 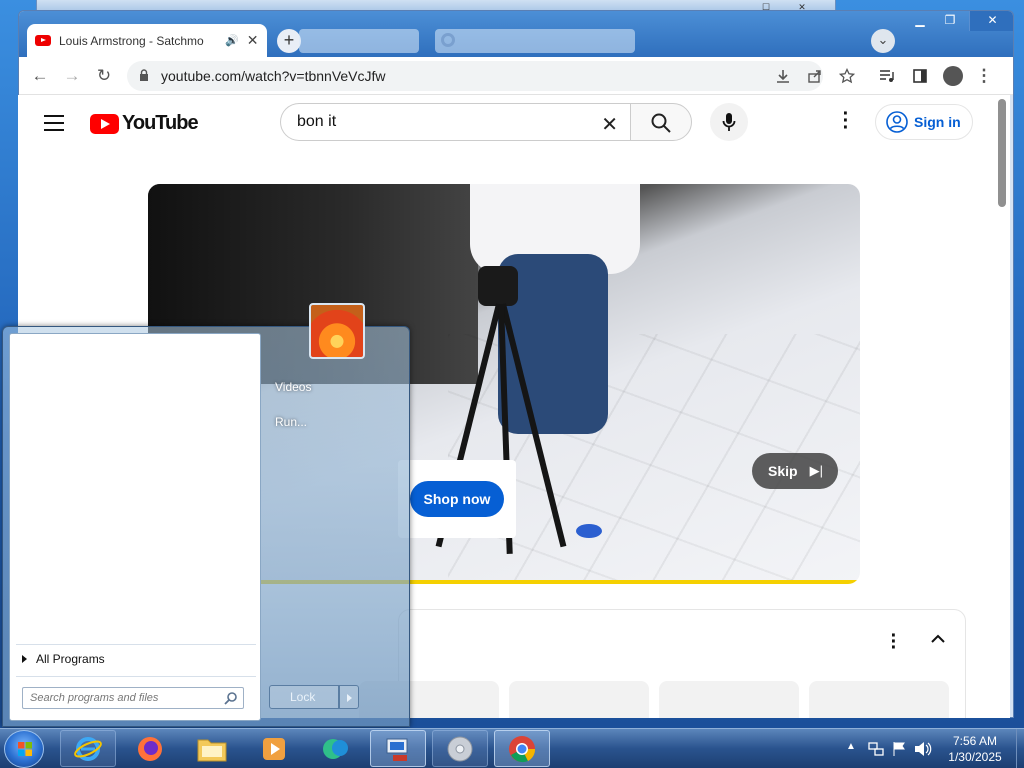 What do you see at coordinates (1002, 153) in the screenshot?
I see `scrollbar-thumb` at bounding box center [1002, 153].